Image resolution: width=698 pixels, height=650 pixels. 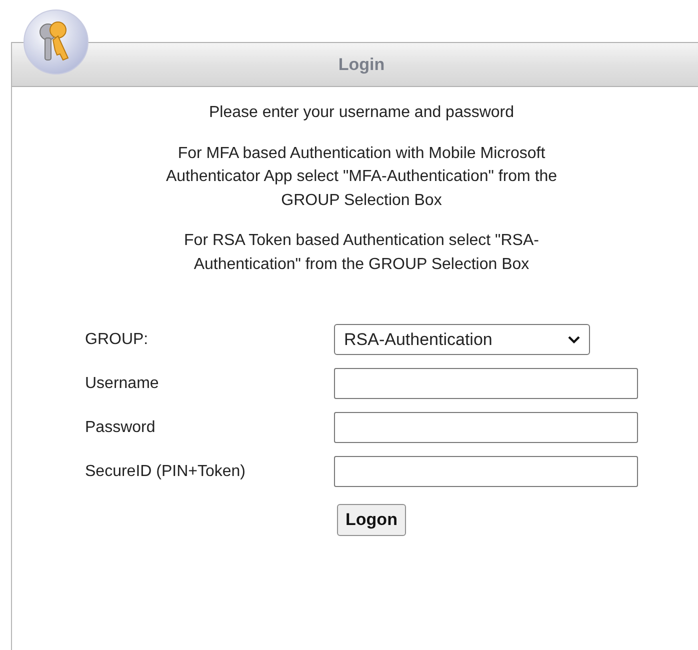 I want to click on field-label: Username, so click(x=122, y=384).